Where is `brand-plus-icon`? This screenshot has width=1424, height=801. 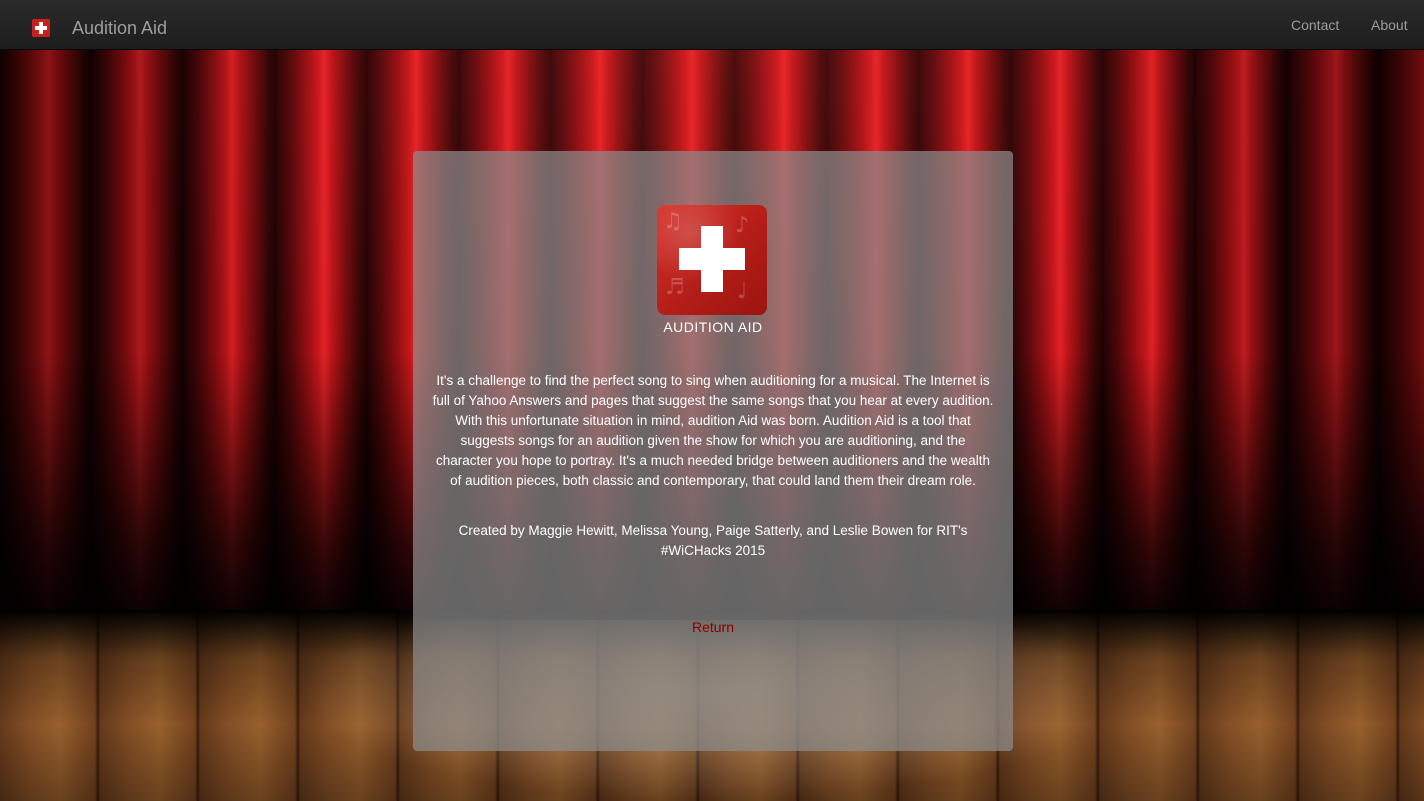 brand-plus-icon is located at coordinates (41, 28).